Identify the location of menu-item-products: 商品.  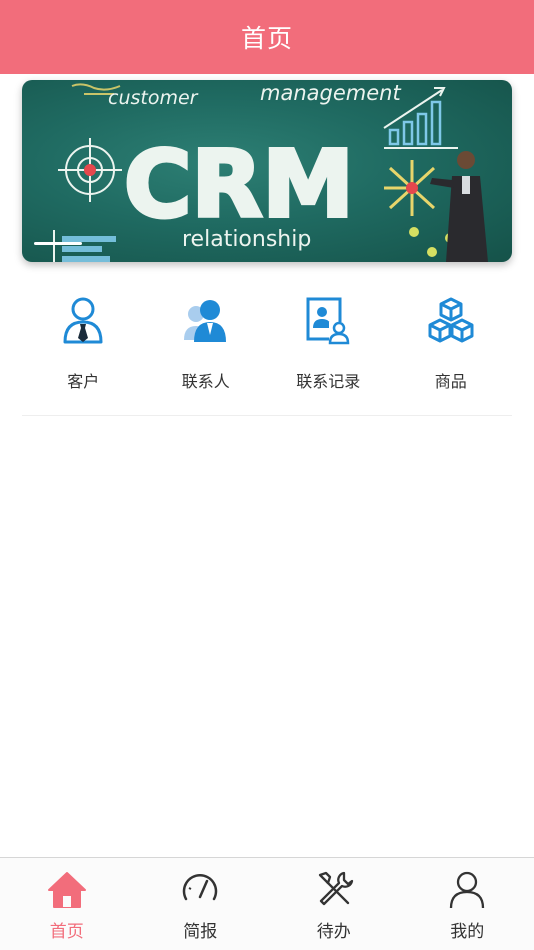
(451, 346).